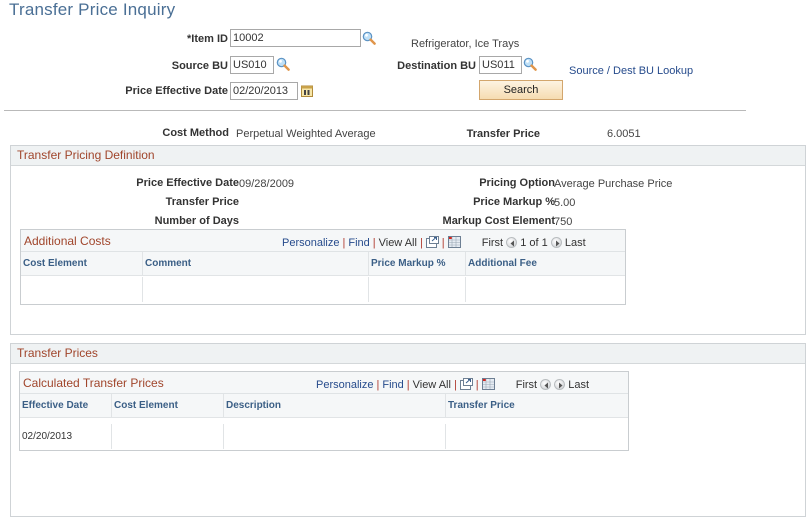  What do you see at coordinates (465, 44) in the screenshot?
I see `item-description: Refrigerator, Ice Trays` at bounding box center [465, 44].